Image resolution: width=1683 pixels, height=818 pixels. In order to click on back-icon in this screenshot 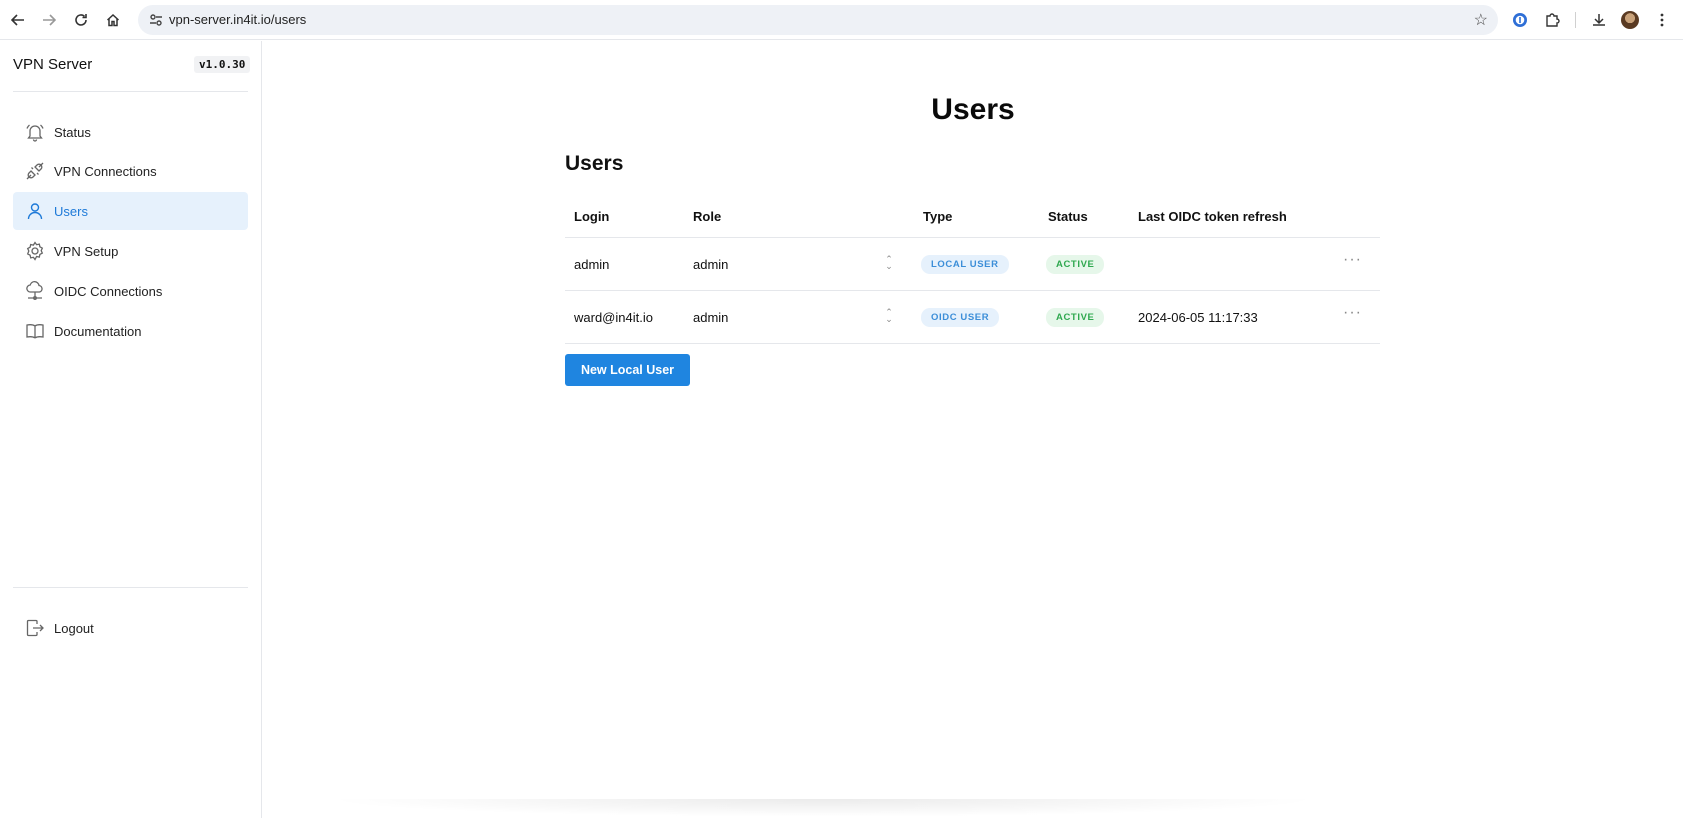, I will do `click(18, 20)`.